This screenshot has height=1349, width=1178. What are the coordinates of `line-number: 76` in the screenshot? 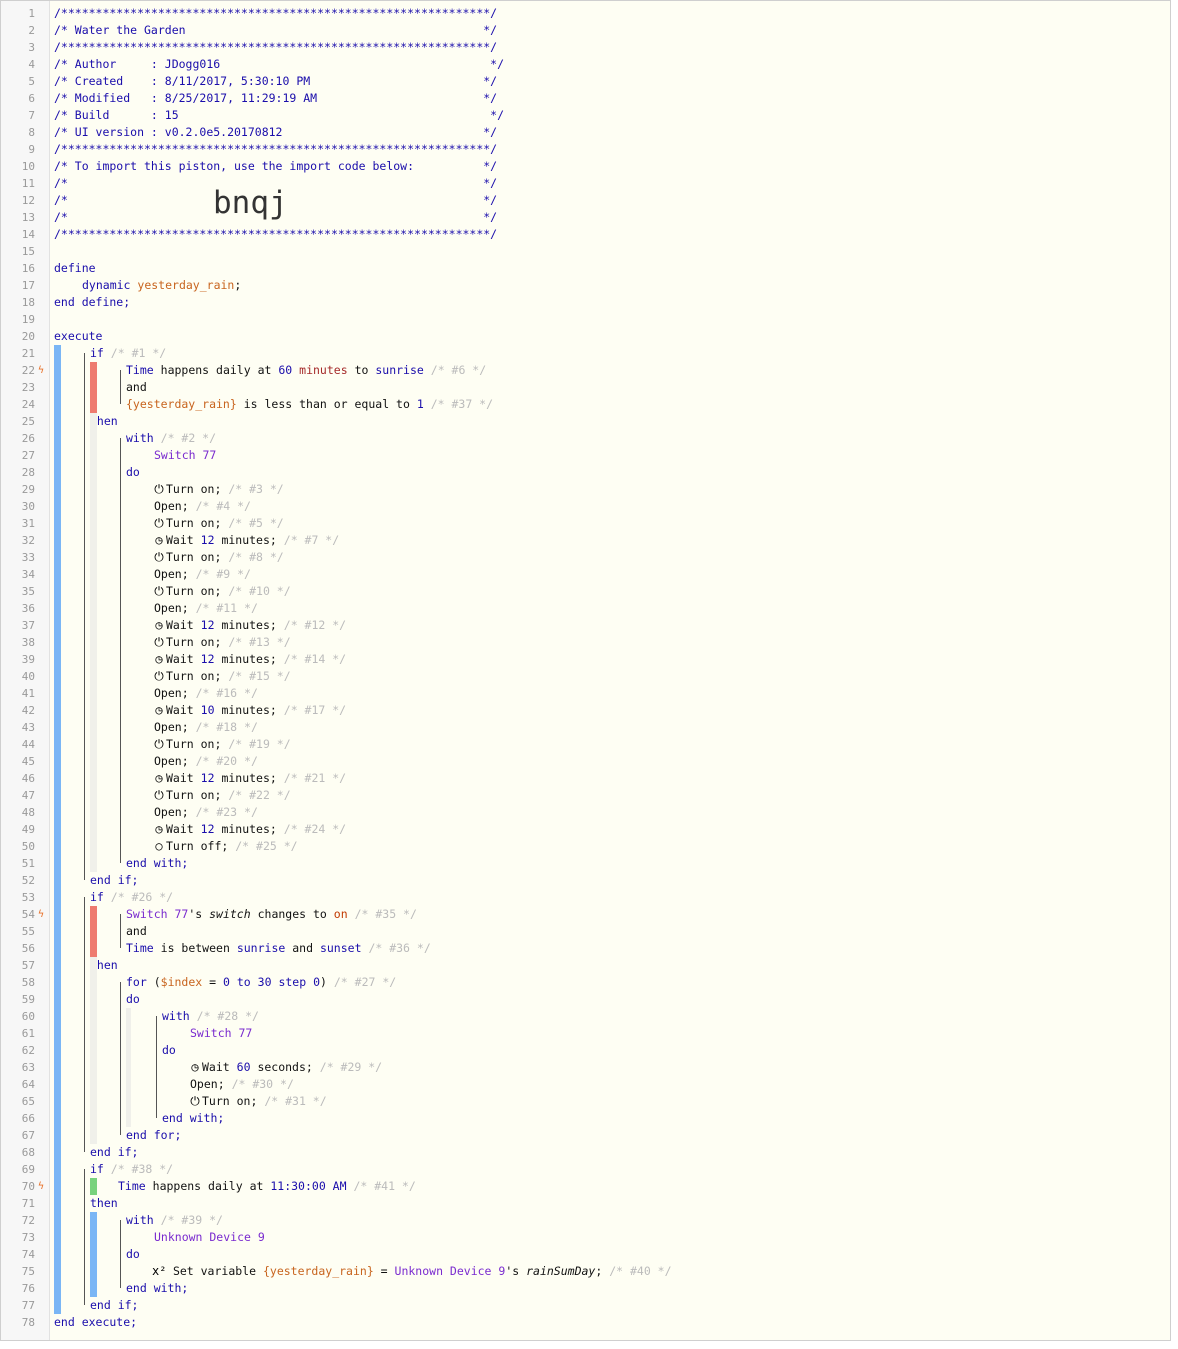 It's located at (28, 1288).